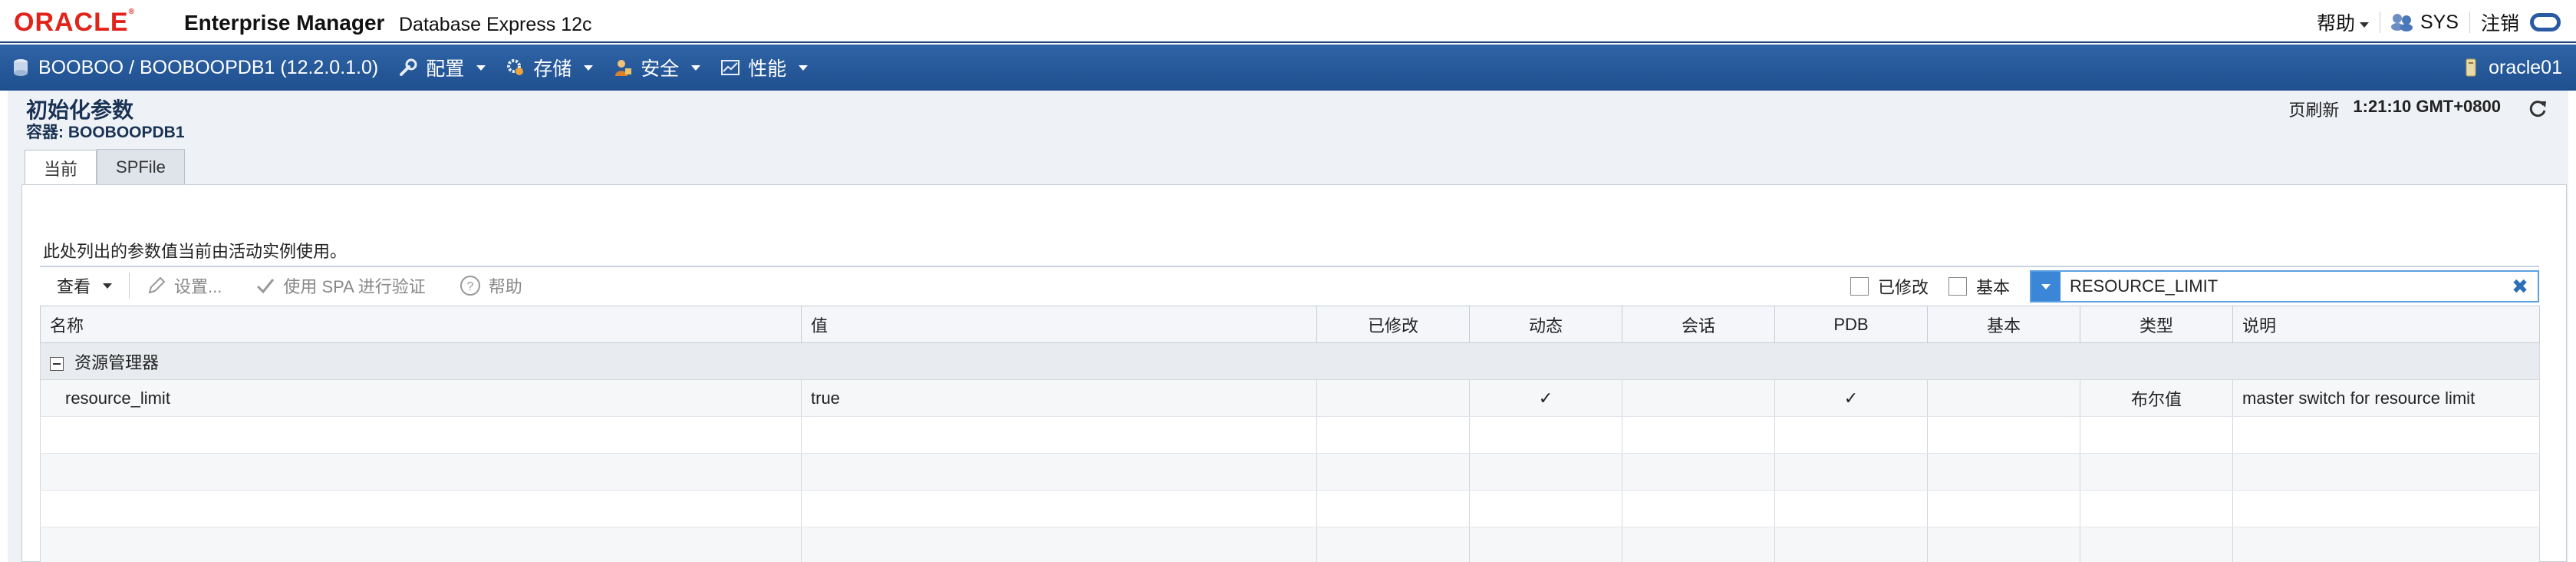 This screenshot has height=562, width=2576. I want to click on clear-search-icon: ✖, so click(2520, 286).